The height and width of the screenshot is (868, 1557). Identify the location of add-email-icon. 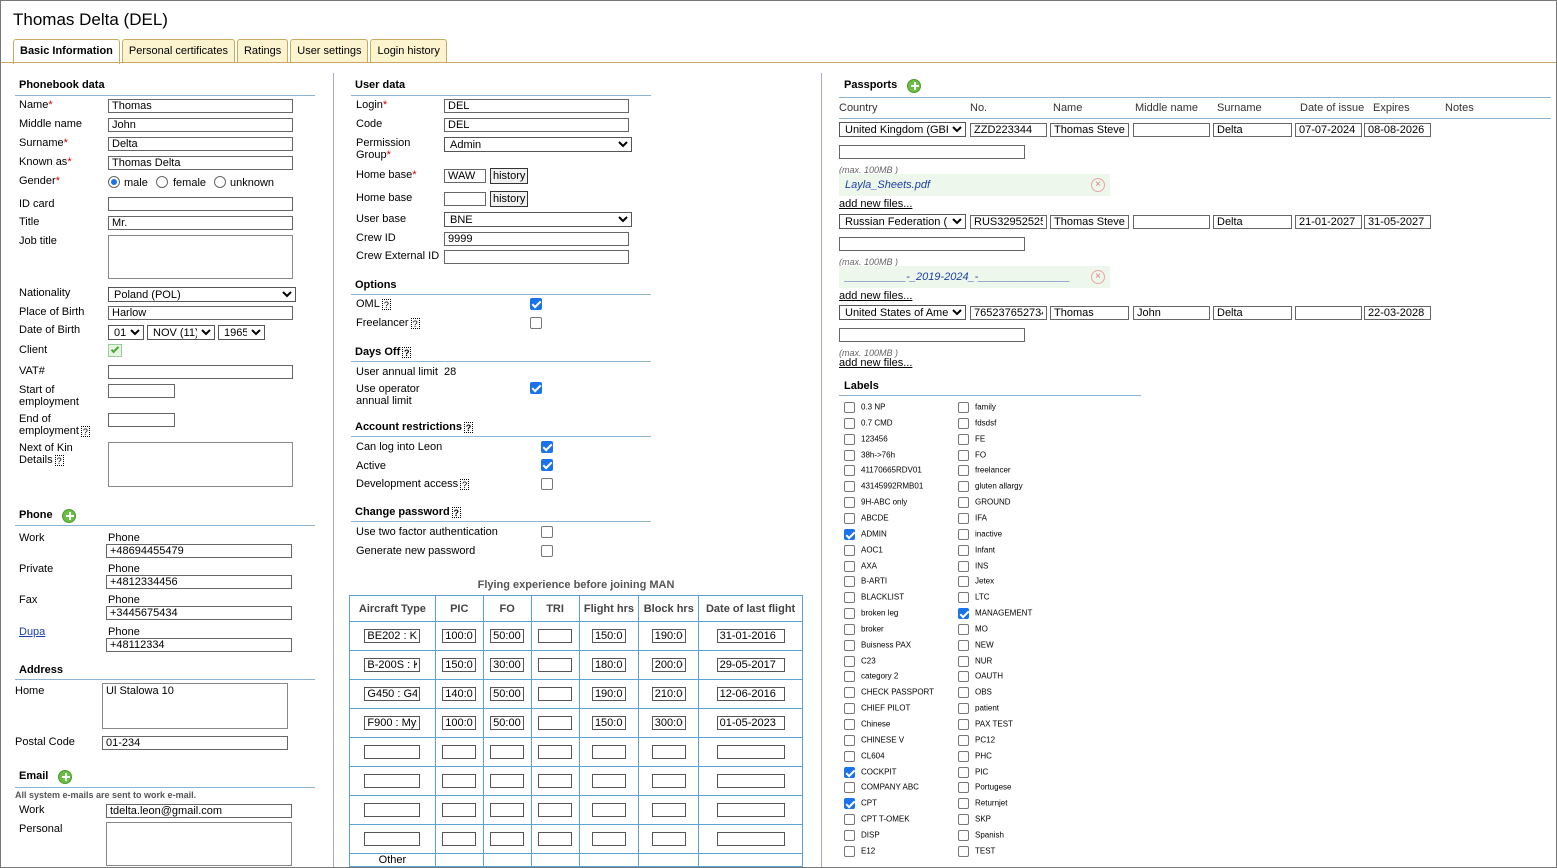
(65, 777).